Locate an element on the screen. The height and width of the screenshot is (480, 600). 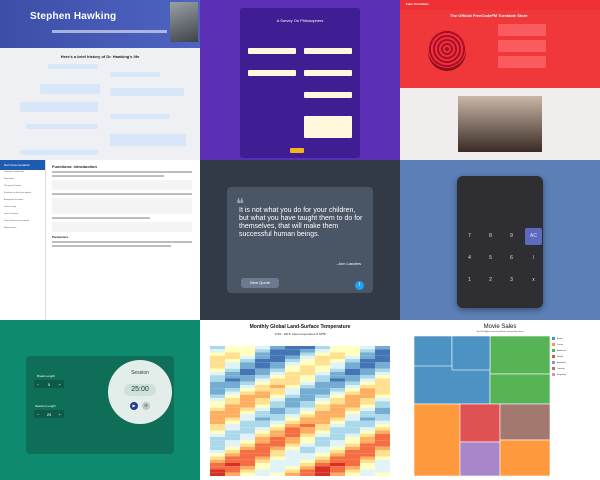
key-5: 4 is located at coordinates (469, 258).